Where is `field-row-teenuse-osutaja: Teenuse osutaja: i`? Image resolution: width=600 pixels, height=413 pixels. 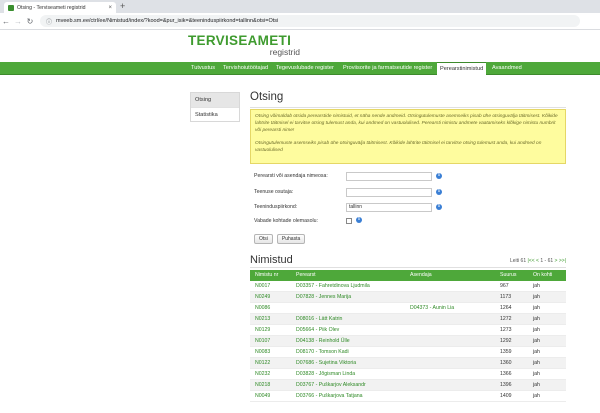
field-row-teenuse-osutaja: Teenuse osutaja: i is located at coordinates (404, 192).